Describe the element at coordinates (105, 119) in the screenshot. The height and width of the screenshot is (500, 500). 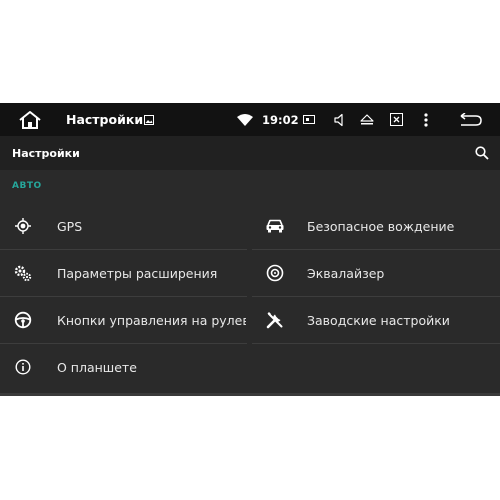
I see `status-bar-title: Настройки` at that location.